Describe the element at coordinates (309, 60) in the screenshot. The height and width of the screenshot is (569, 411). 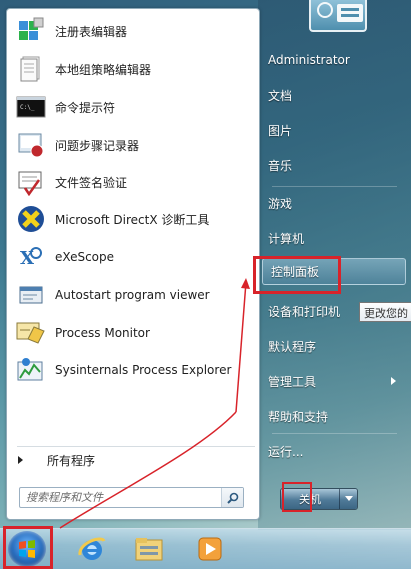
I see `user-name-link: Administrator` at that location.